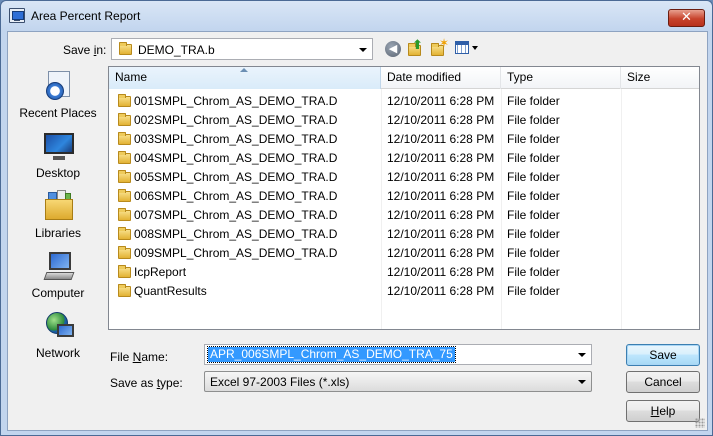 The height and width of the screenshot is (436, 713). What do you see at coordinates (236, 158) in the screenshot?
I see `file-name: 004SMPL_Chrom_AS_DEMO_TRA.D` at bounding box center [236, 158].